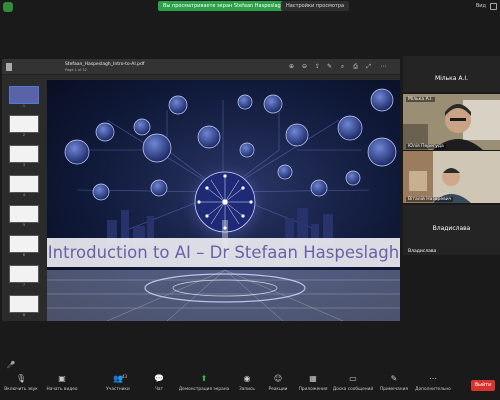 The width and height of the screenshot is (500, 400). I want to click on highlight-icon: ✎, so click(329, 66).